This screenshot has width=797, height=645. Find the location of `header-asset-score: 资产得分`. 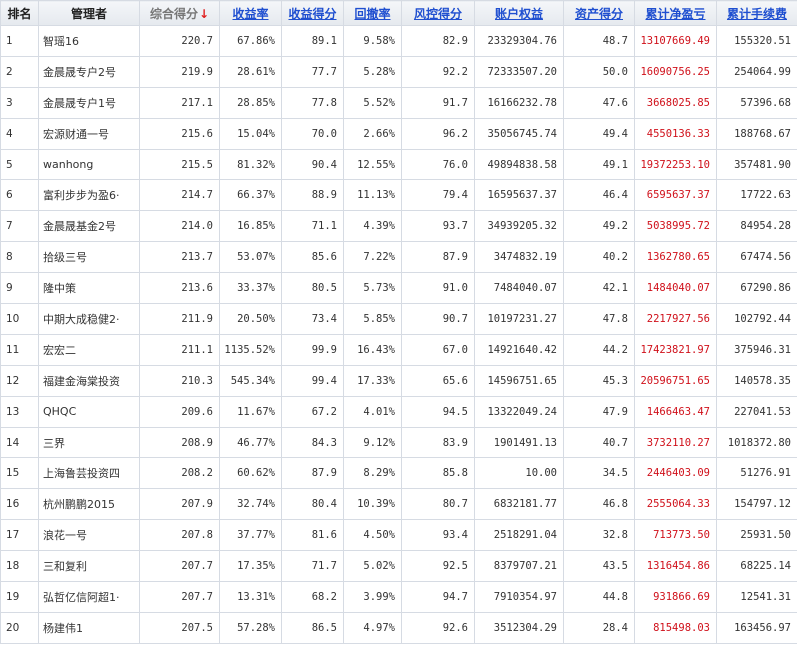

header-asset-score: 资产得分 is located at coordinates (599, 13).